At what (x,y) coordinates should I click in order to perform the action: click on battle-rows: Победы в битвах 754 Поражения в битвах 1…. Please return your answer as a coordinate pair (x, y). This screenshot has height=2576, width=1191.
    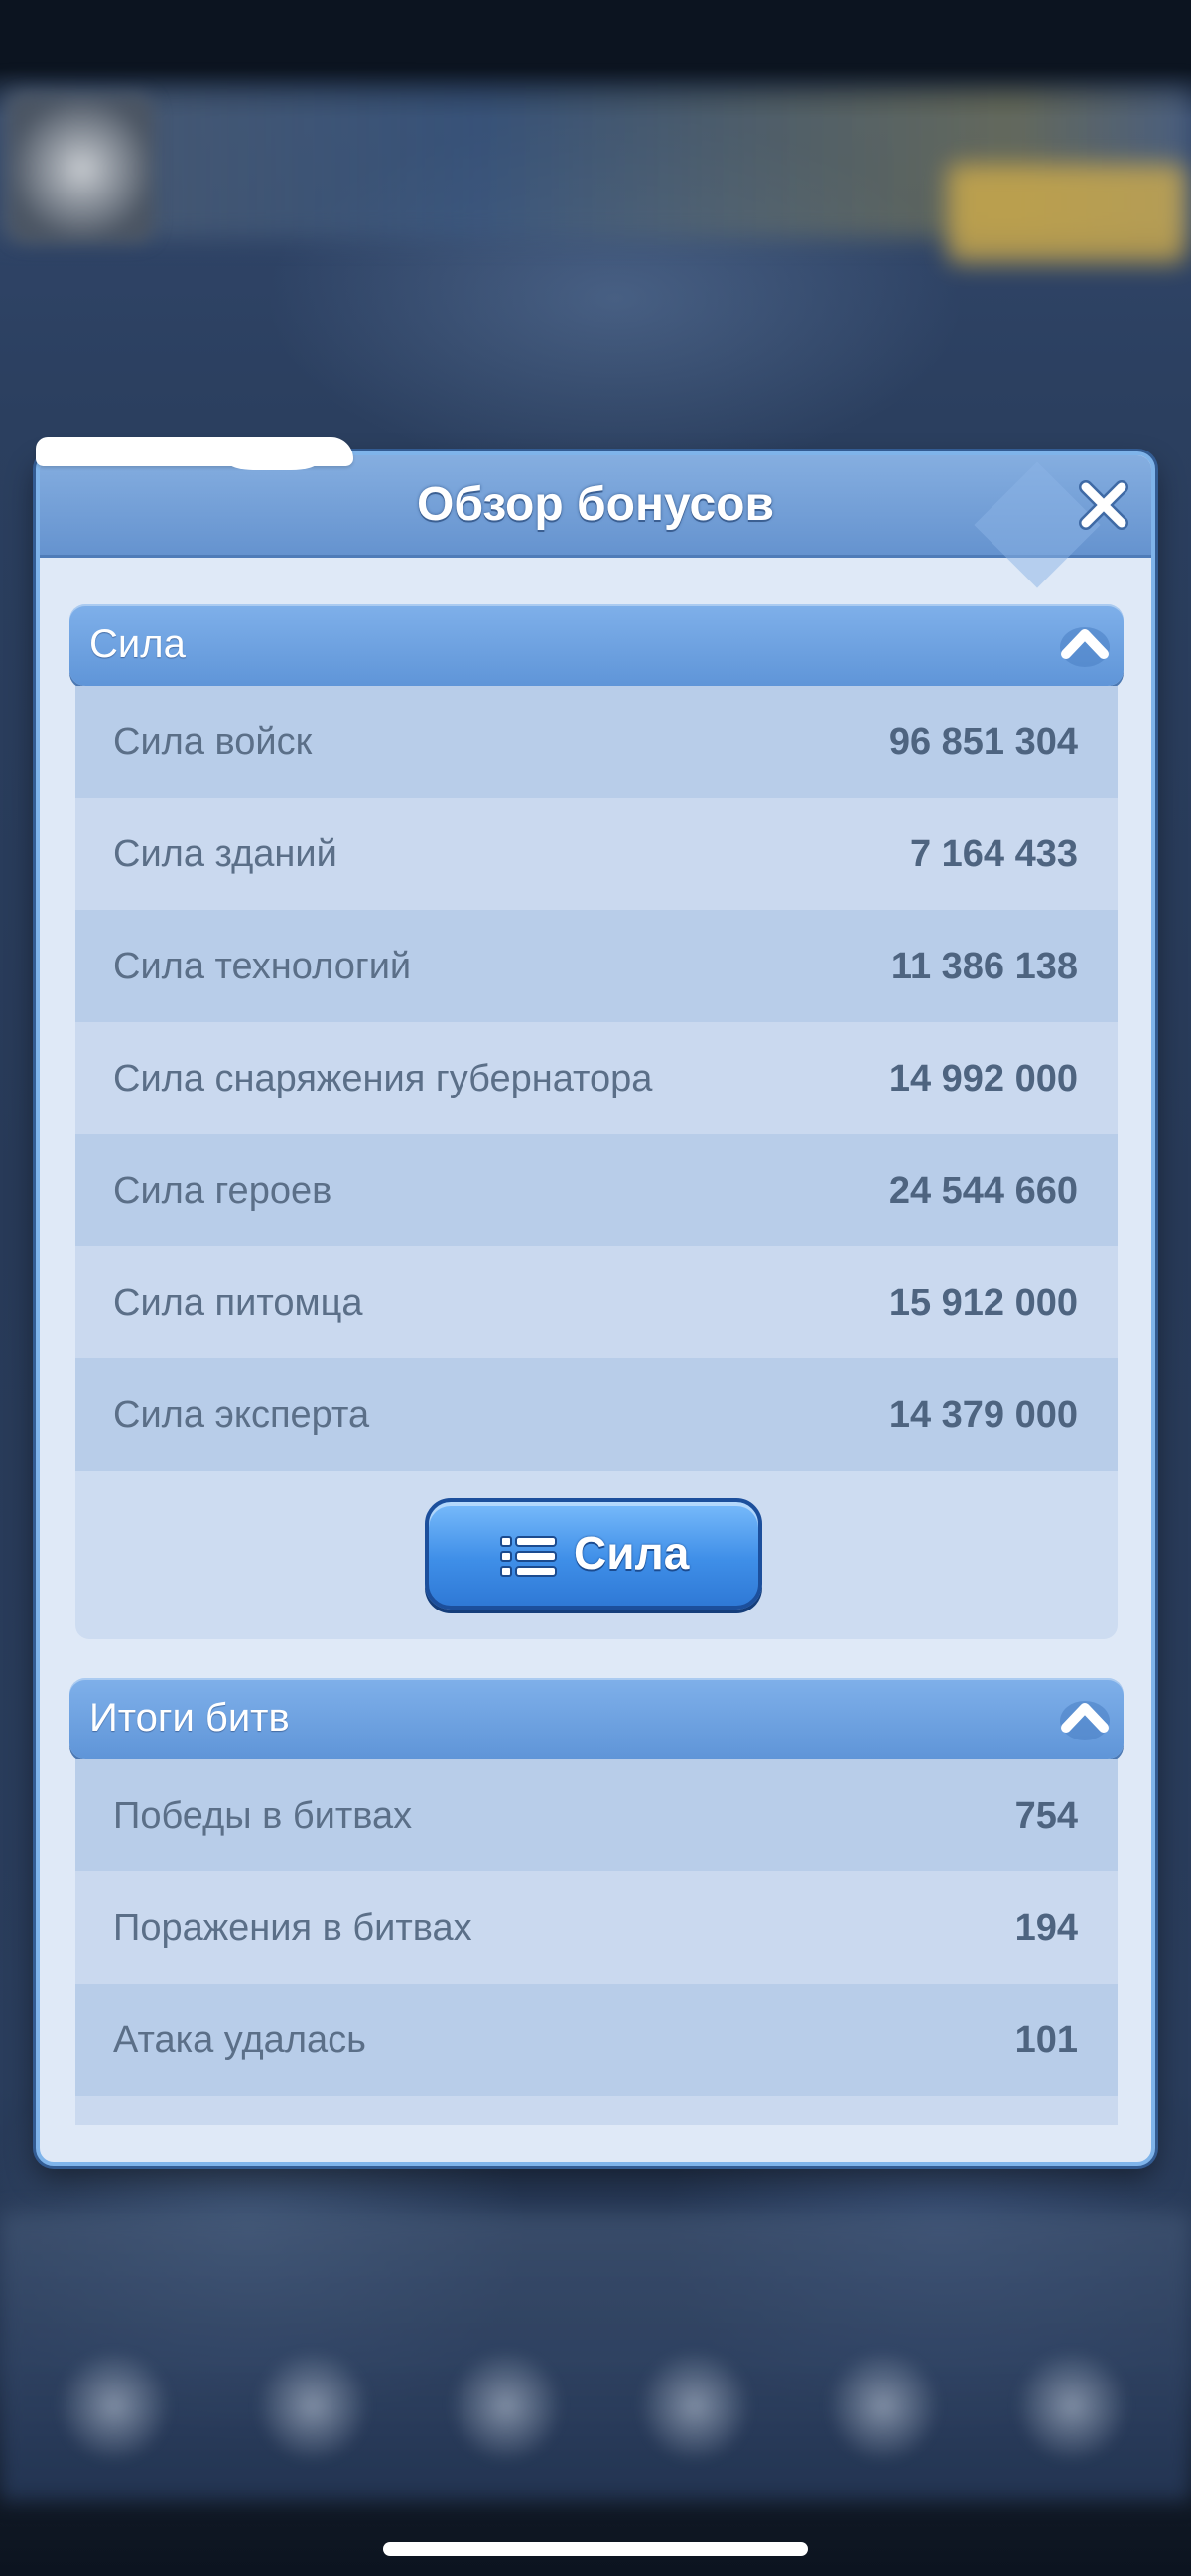
    Looking at the image, I should click on (597, 1942).